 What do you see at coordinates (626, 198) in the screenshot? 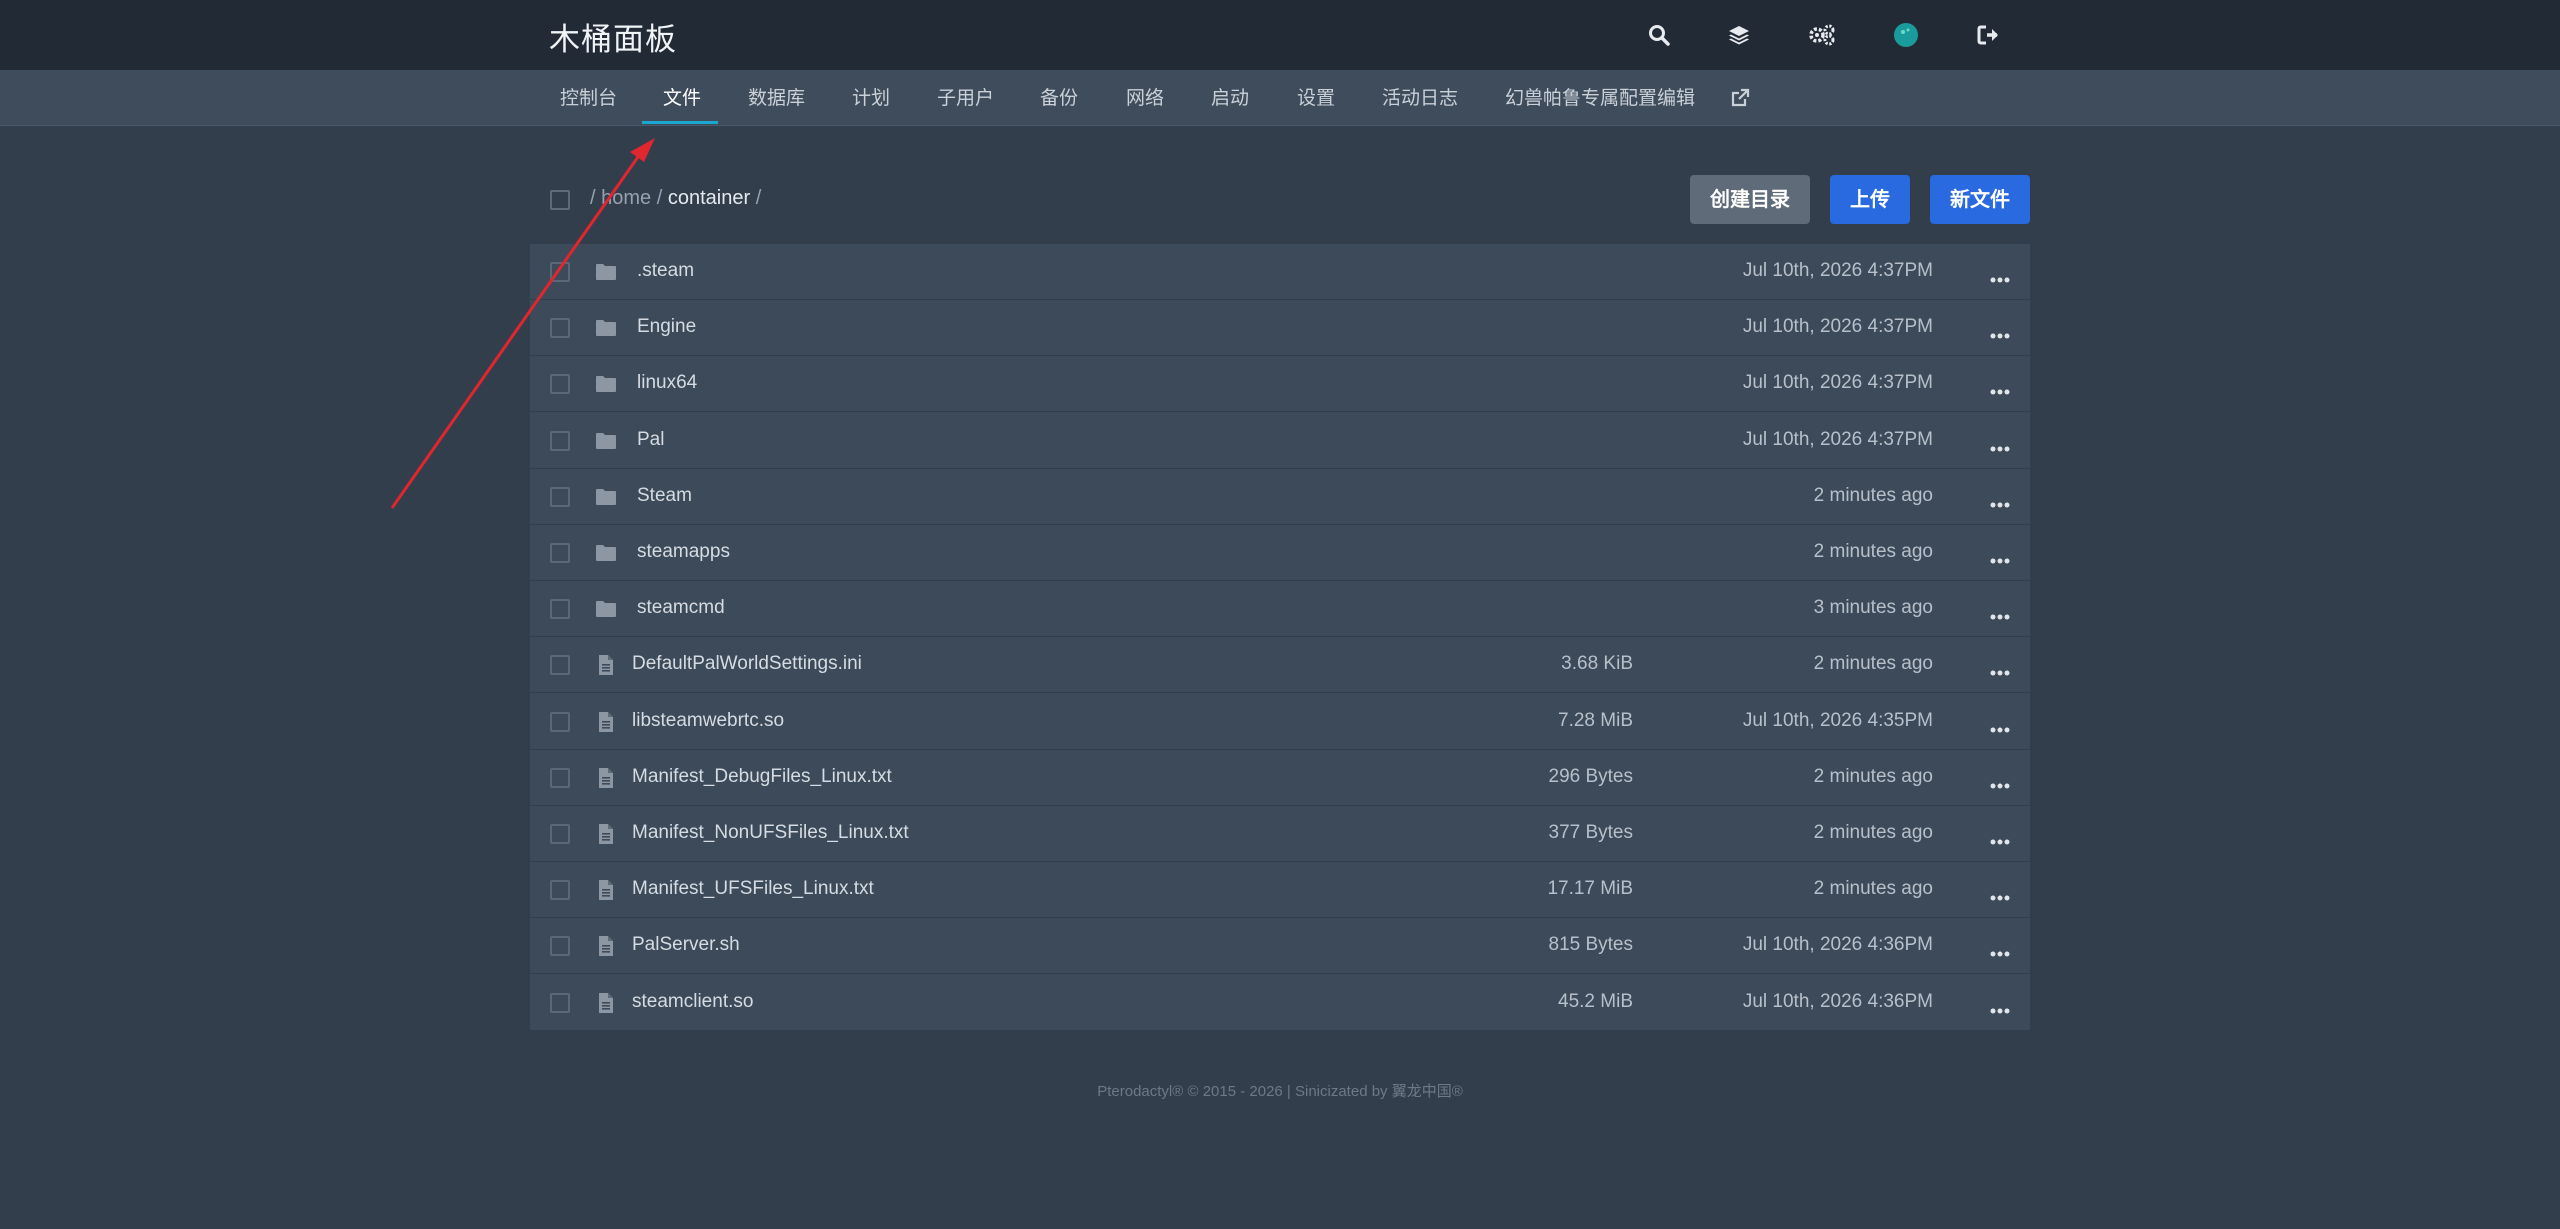
I see `breadcrumb-home: home` at bounding box center [626, 198].